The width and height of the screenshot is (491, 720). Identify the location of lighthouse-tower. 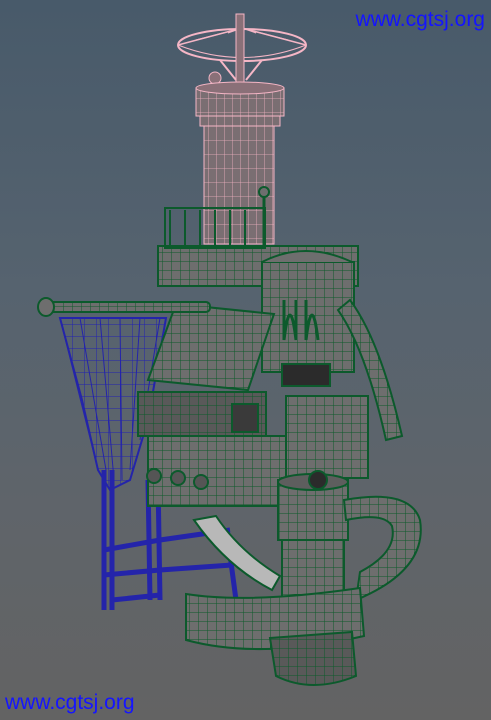
(242, 129).